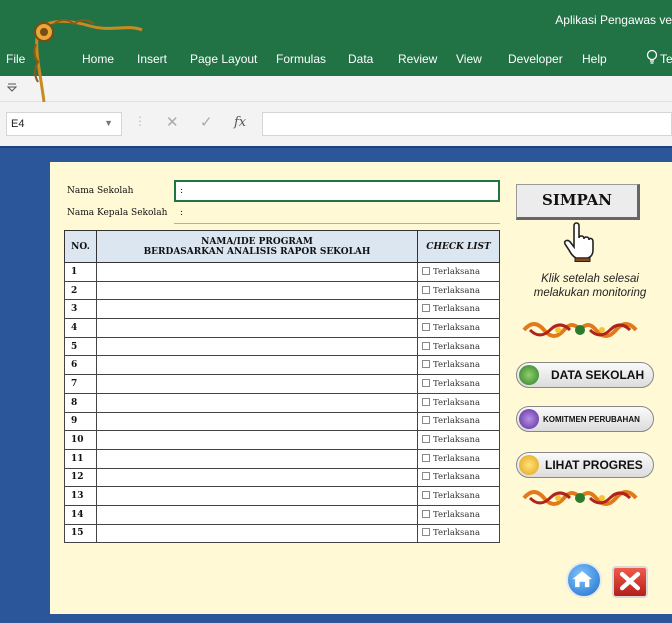  What do you see at coordinates (337, 191) in the screenshot?
I see `nama-sekolah-input` at bounding box center [337, 191].